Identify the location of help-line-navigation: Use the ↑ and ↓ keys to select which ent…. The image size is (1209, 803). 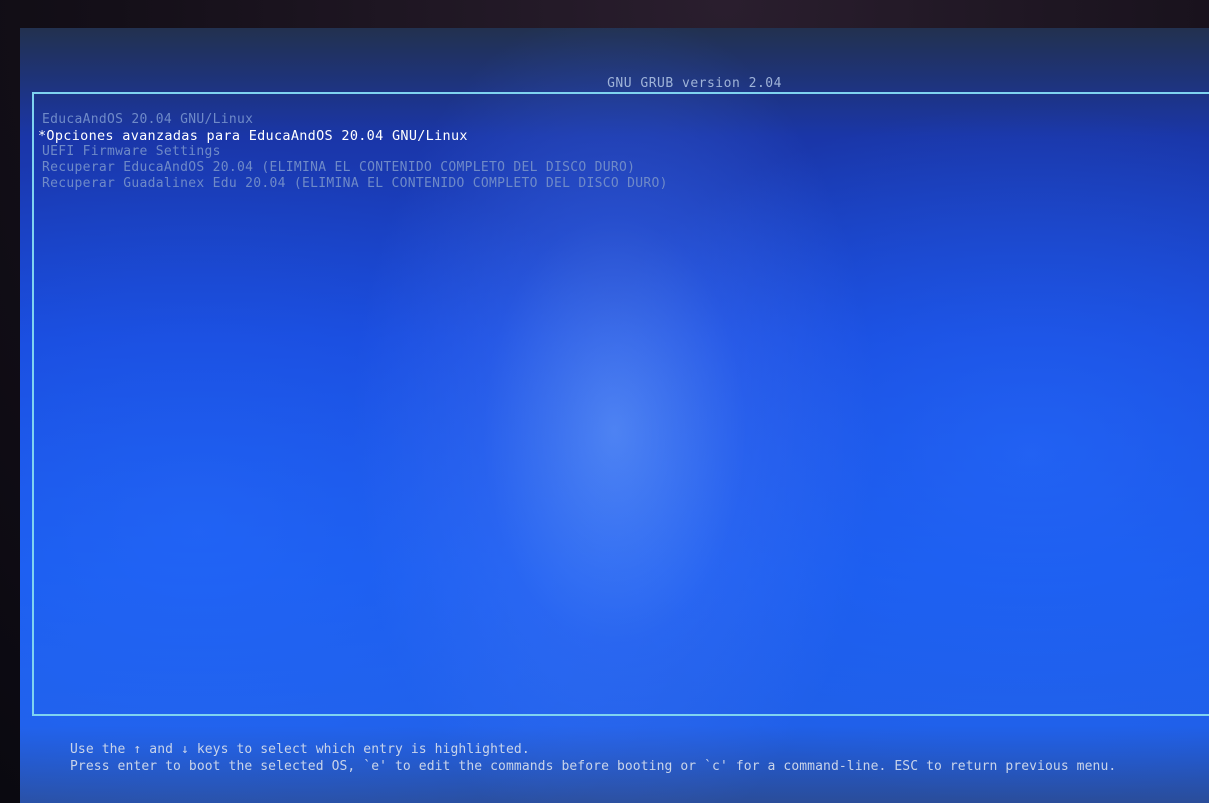
(300, 749).